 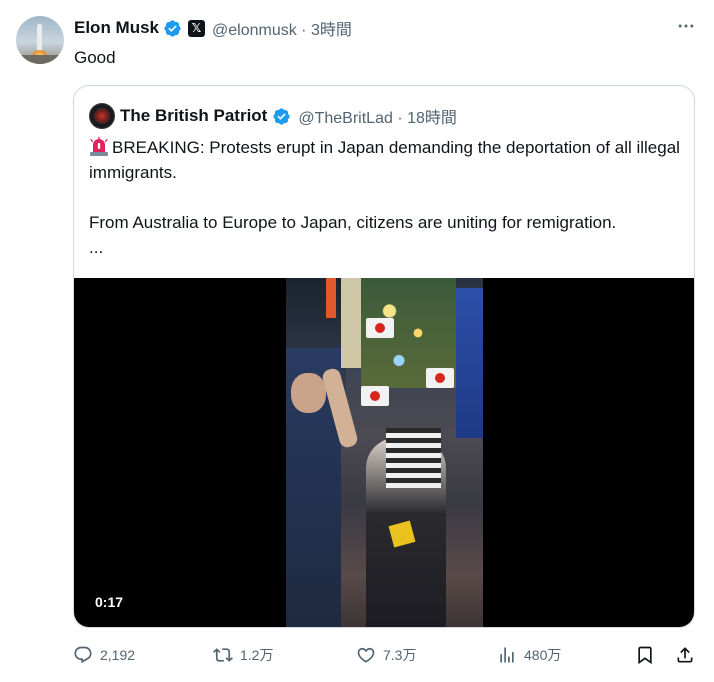 I want to click on action-bar: 2,192 1.2万 7.3万 480万, so click(x=387, y=655).